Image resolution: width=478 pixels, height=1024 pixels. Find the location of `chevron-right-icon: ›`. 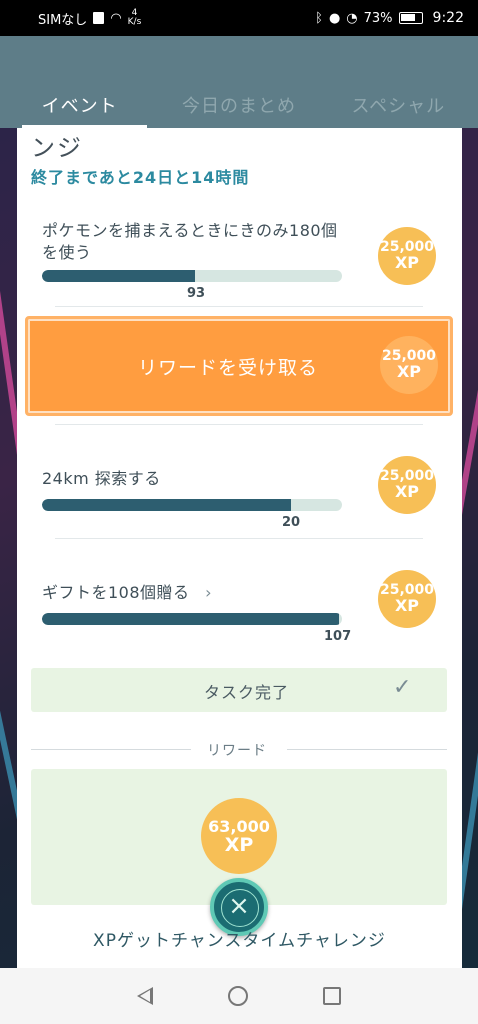

chevron-right-icon: › is located at coordinates (209, 592).